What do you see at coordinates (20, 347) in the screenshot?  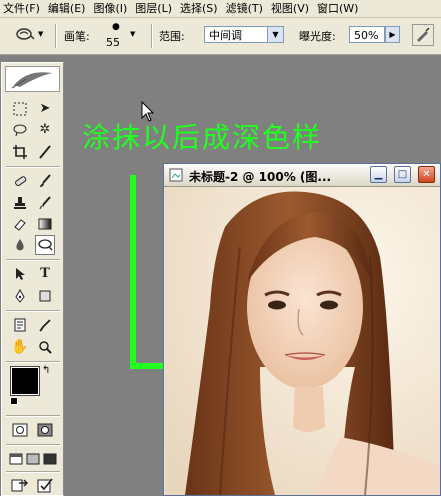 I see `hand-icon: ✋` at bounding box center [20, 347].